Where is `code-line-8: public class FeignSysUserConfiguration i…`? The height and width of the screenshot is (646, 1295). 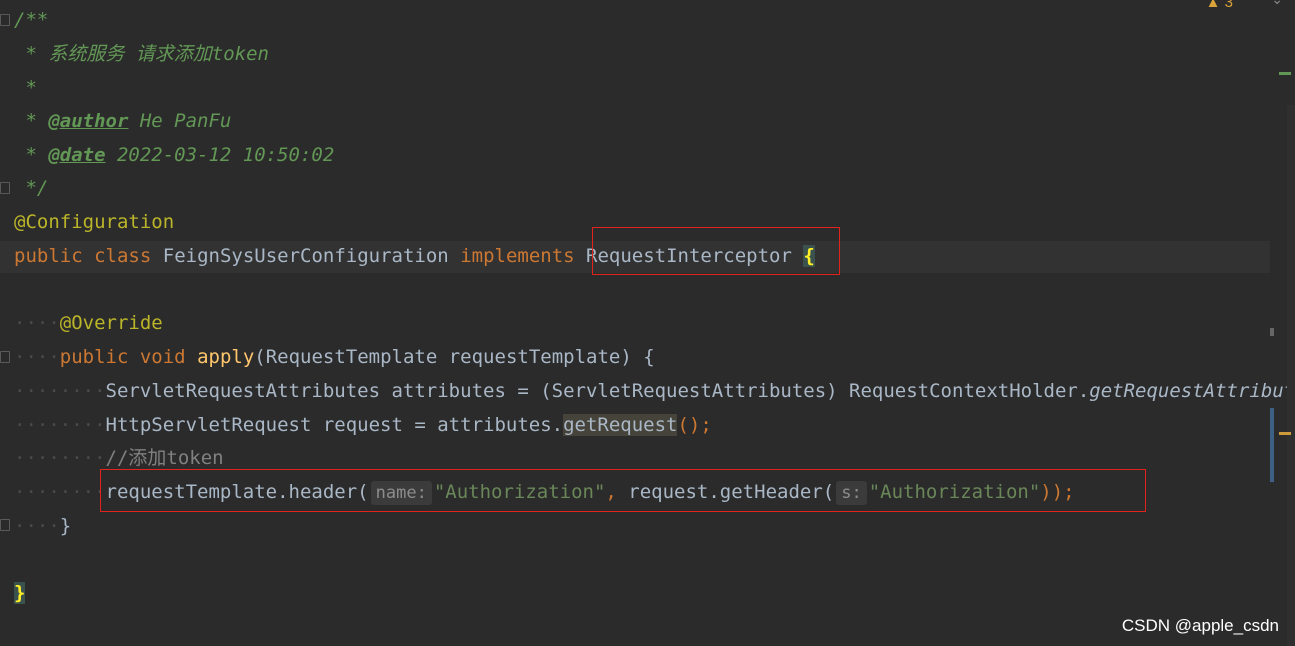 code-line-8: public class FeignSysUserConfiguration i… is located at coordinates (414, 256).